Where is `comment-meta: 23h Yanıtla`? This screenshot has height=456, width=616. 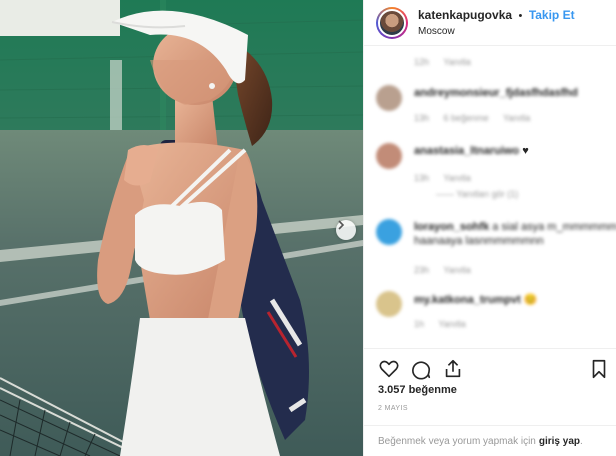 comment-meta: 23h Yanıtla is located at coordinates (448, 270).